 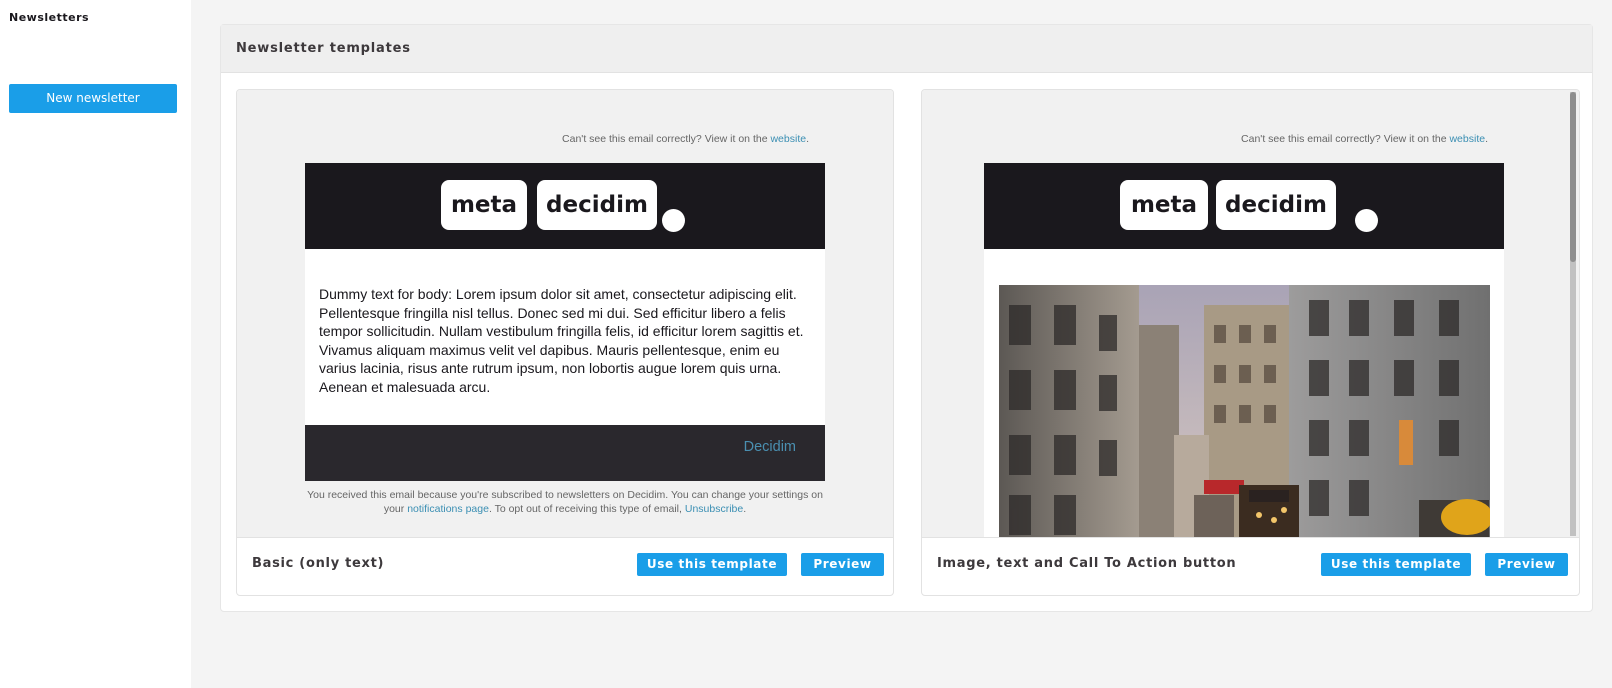 I want to click on scrollbar-thumb, so click(x=1573, y=177).